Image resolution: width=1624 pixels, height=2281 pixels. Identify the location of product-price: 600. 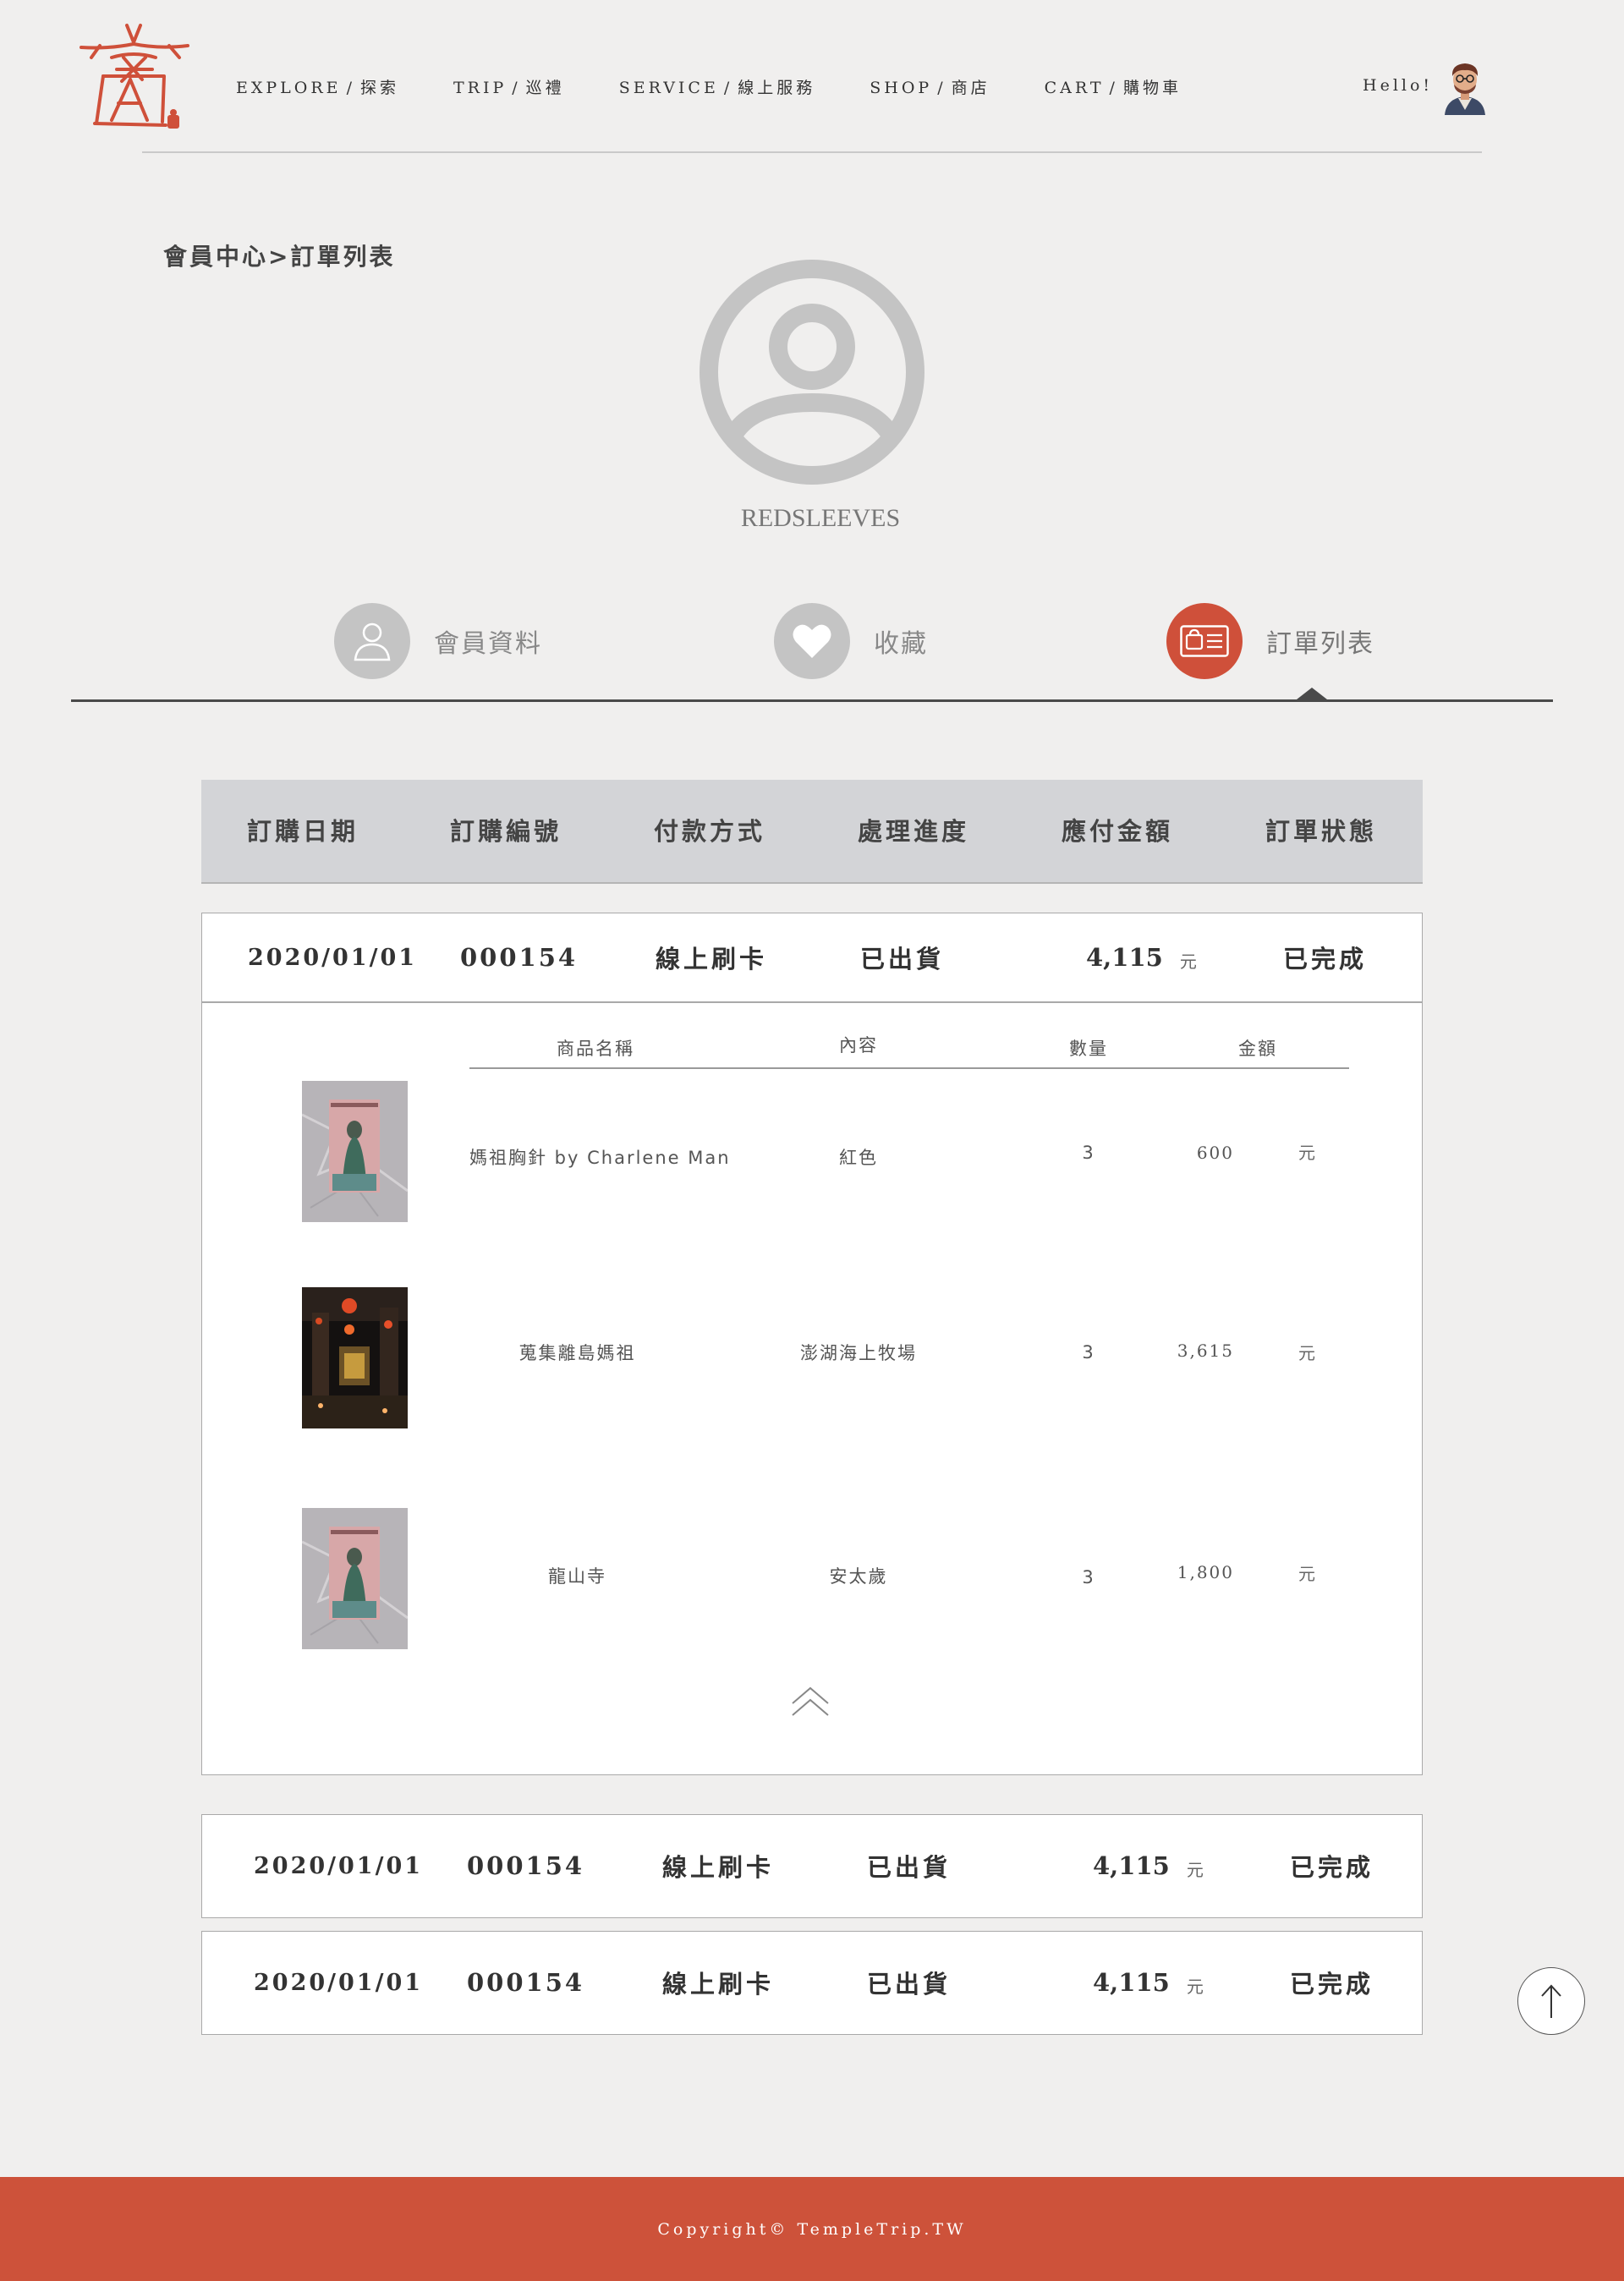
(1215, 1153).